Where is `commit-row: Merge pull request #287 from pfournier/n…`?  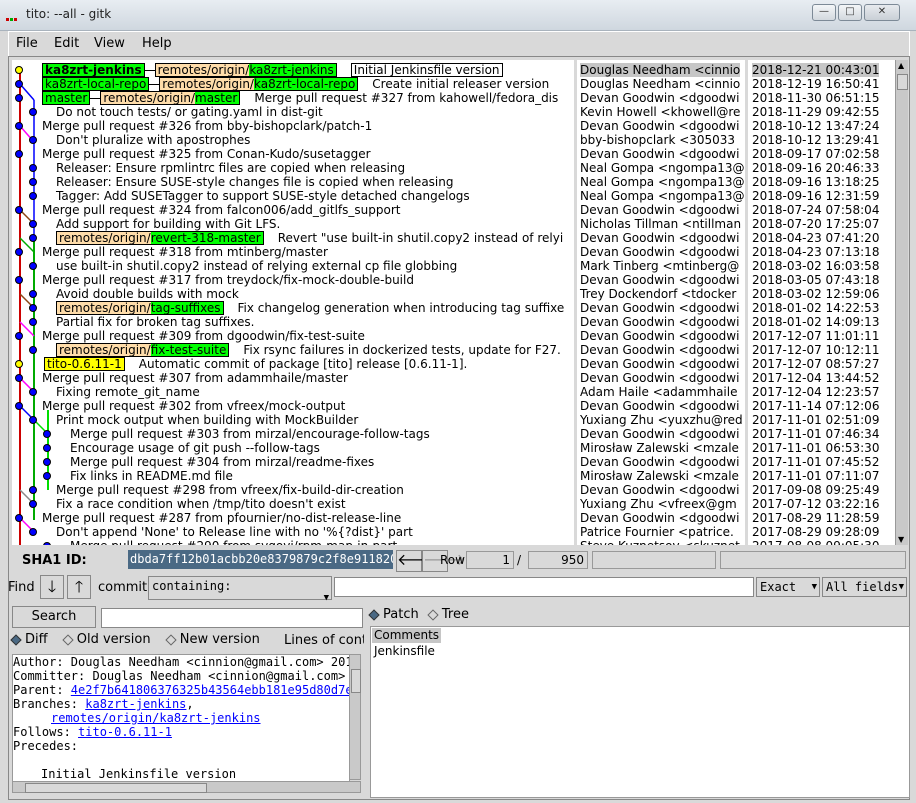 commit-row: Merge pull request #287 from pfournier/n… is located at coordinates (221, 518).